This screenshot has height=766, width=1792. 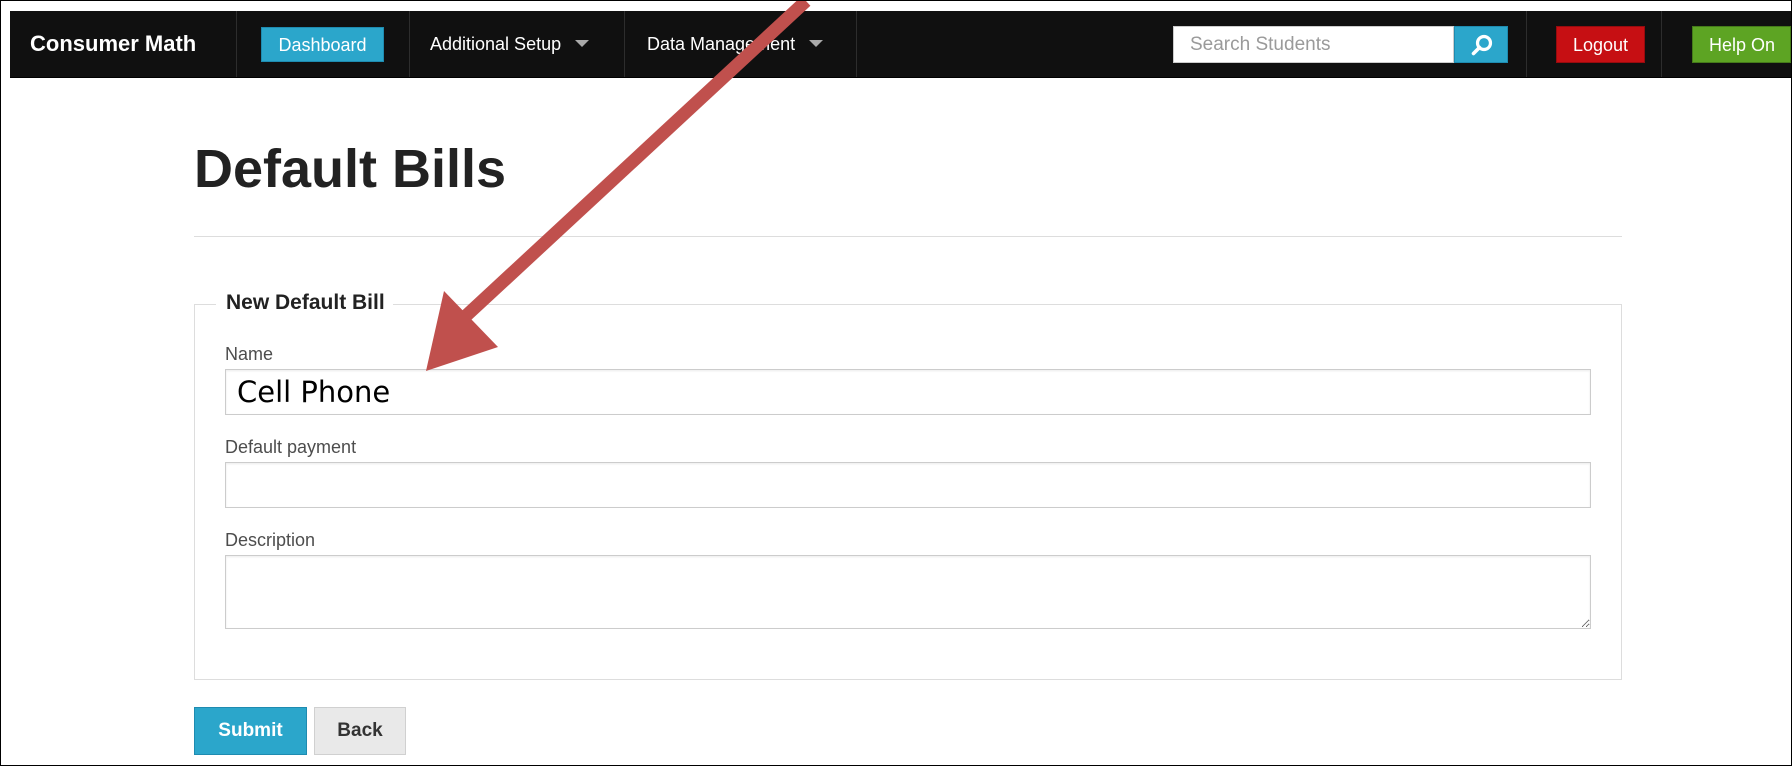 I want to click on brand-name: Consumer Math, so click(x=113, y=44).